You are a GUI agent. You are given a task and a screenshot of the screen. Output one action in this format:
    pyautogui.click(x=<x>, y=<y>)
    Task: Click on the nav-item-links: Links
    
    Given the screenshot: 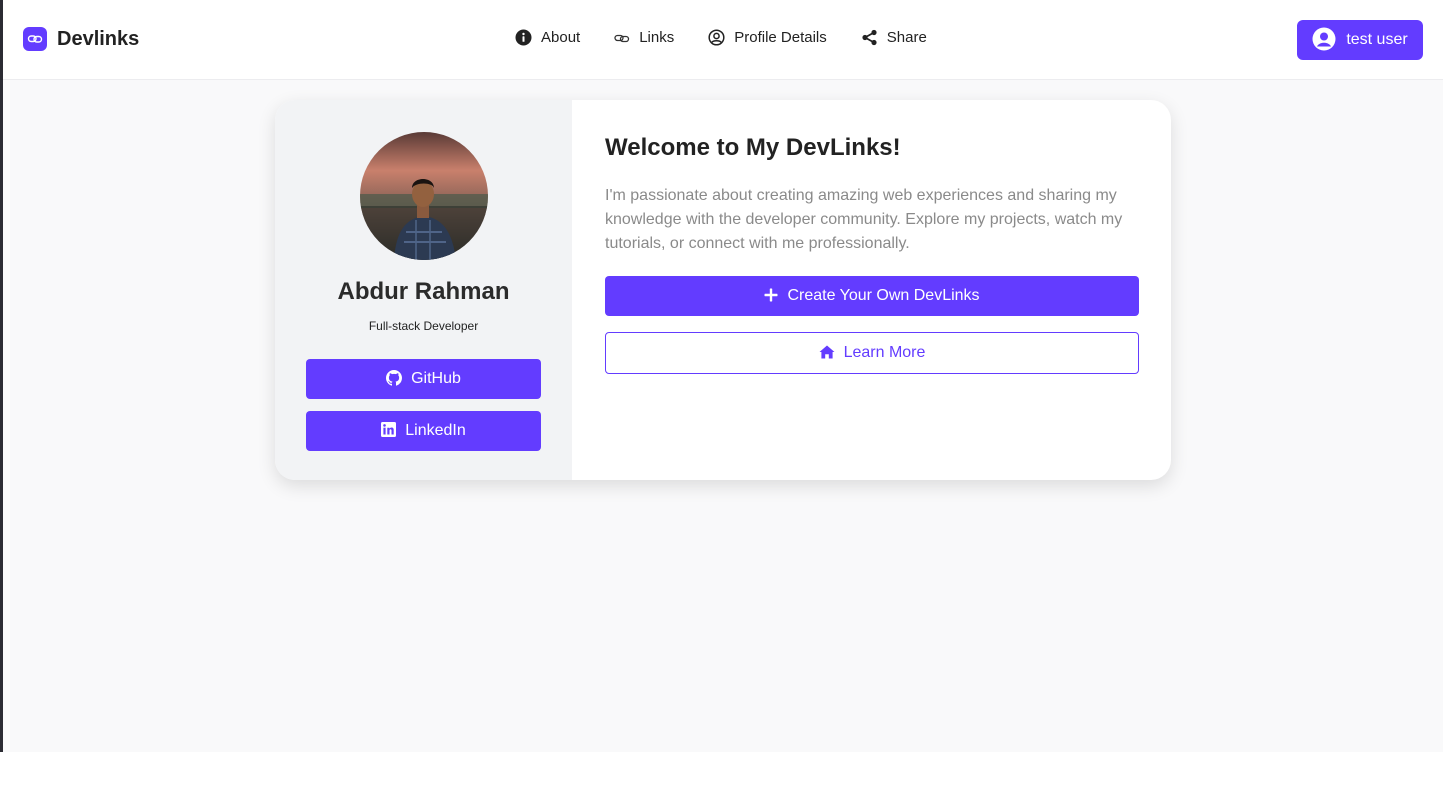 What is the action you would take?
    pyautogui.click(x=644, y=37)
    